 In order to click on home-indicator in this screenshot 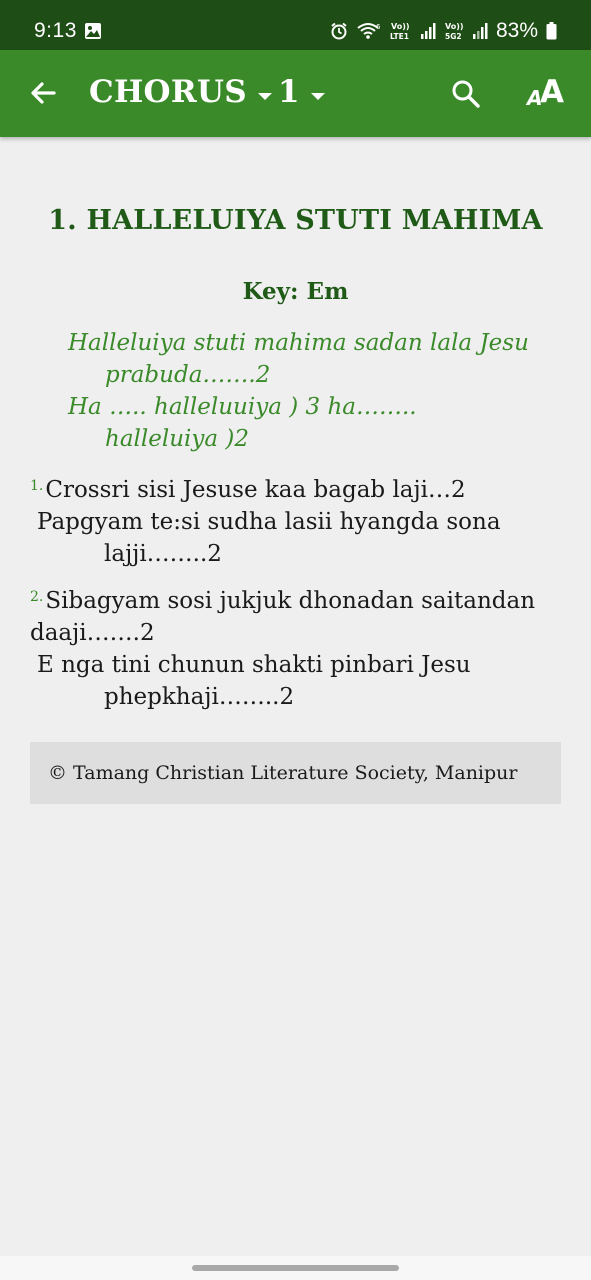, I will do `click(295, 1268)`.